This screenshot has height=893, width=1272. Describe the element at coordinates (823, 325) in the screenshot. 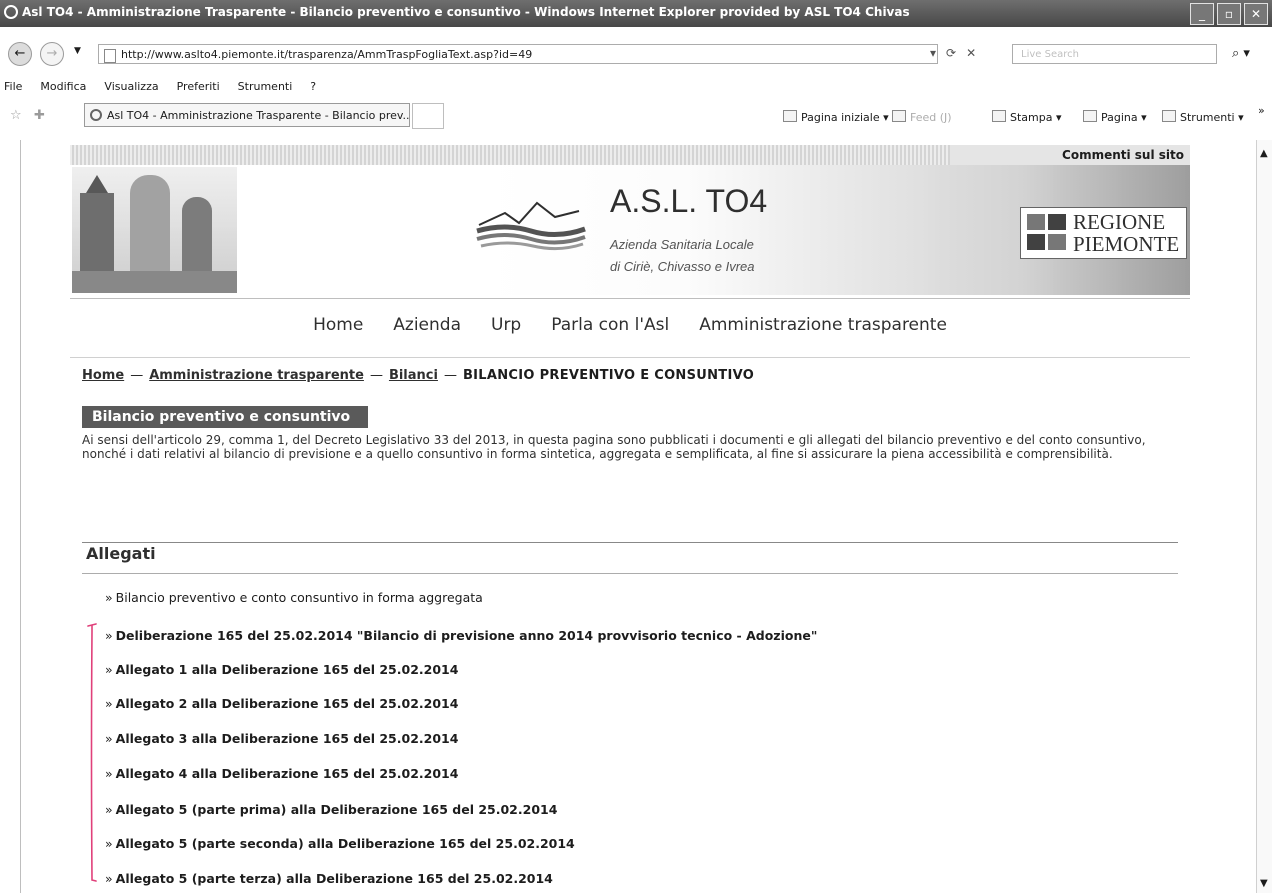

I see `nav-amministrazione-trasparente: Amministrazione trasparente` at that location.